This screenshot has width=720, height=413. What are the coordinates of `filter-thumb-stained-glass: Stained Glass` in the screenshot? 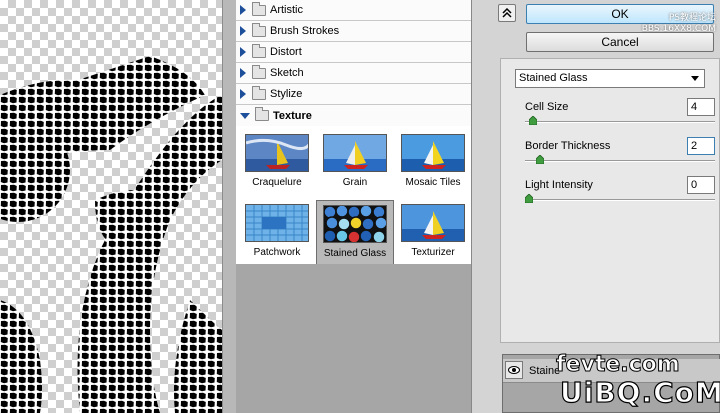 It's located at (355, 232).